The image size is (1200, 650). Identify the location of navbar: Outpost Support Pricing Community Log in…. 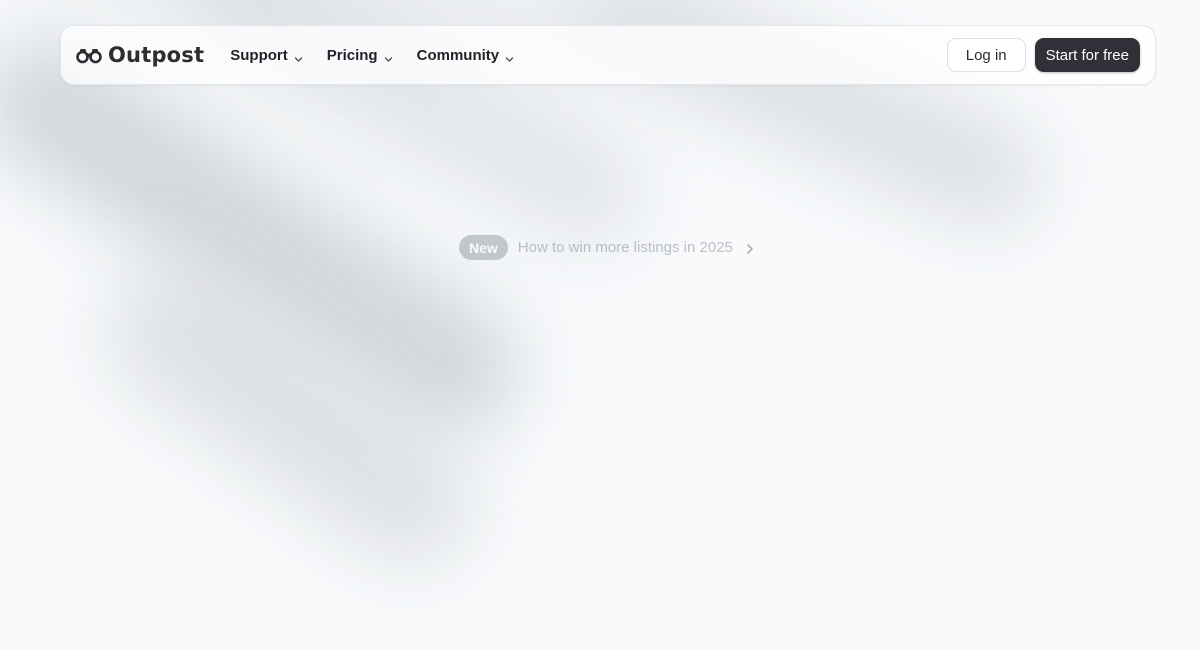
(608, 55).